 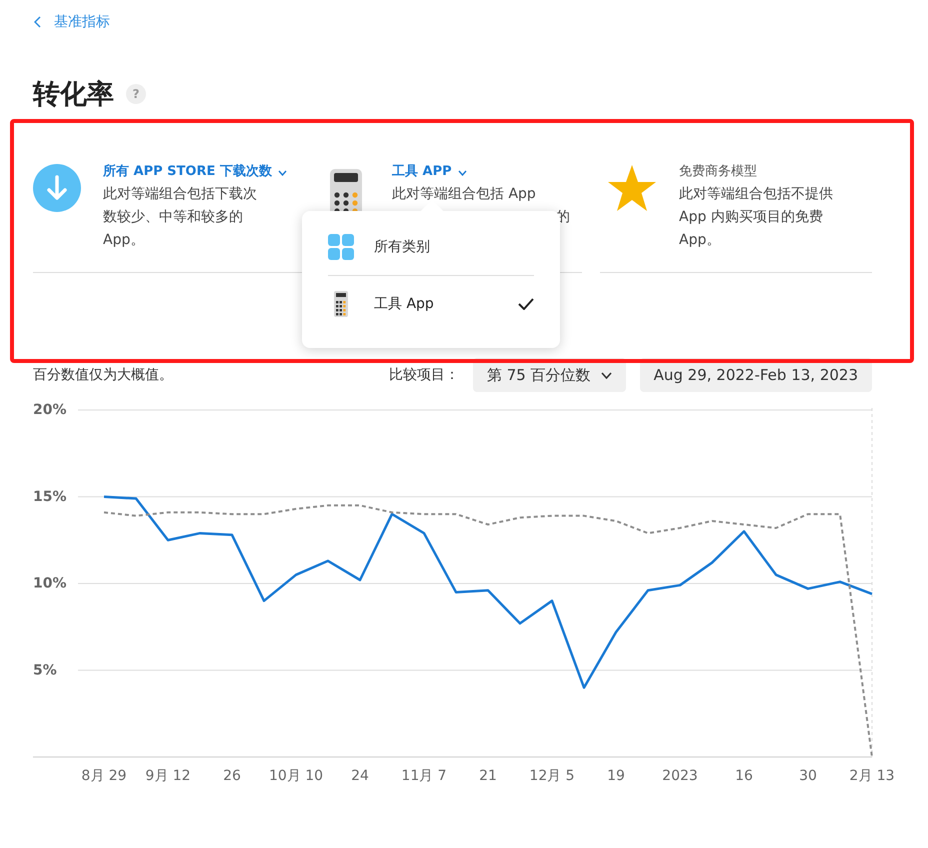 I want to click on note-text: 百分数值仅为大概值。, so click(x=103, y=375).